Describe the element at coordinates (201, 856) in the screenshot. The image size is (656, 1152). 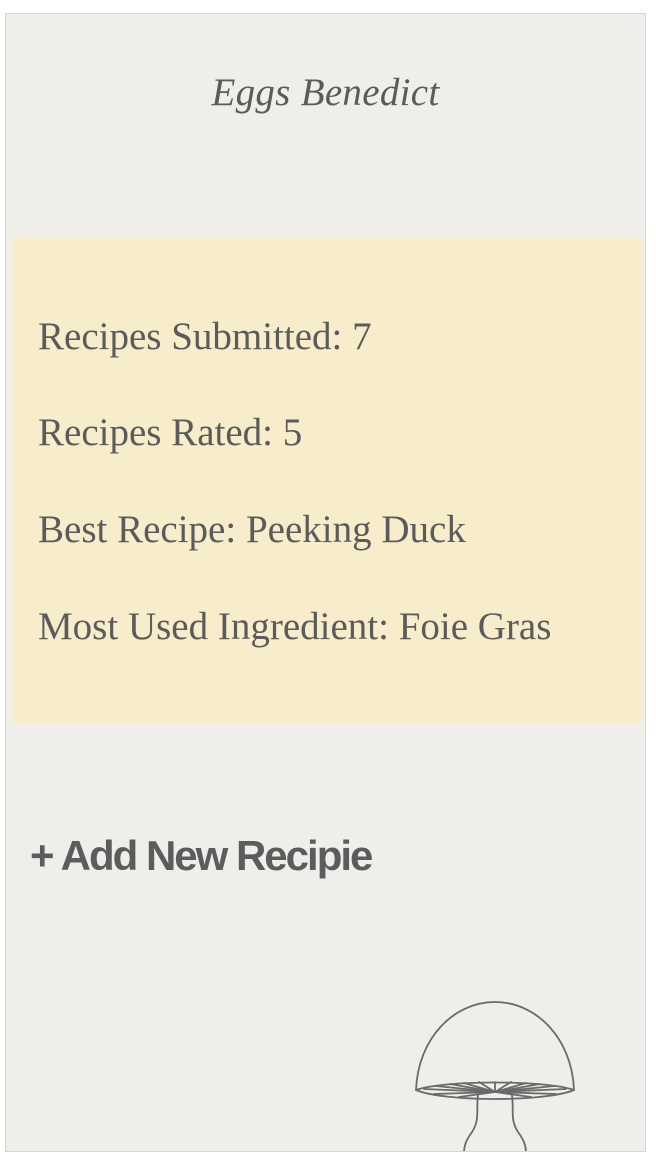
I see `add-new-recipe-button: + Add New Recipie` at that location.